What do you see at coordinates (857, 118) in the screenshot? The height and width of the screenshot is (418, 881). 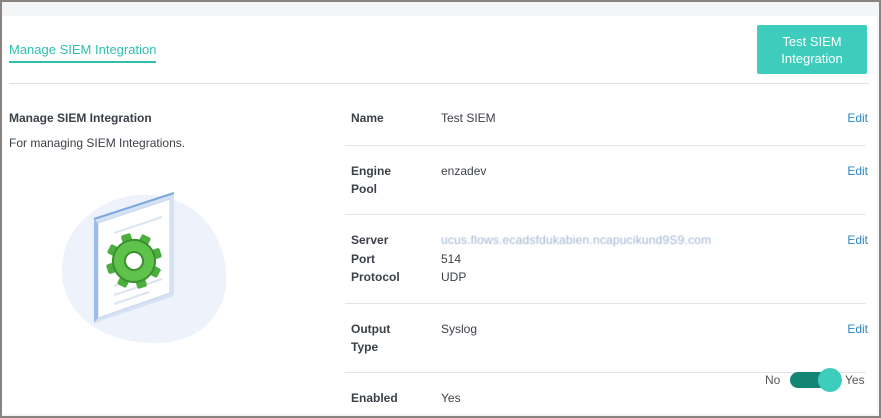 I see `name-edit-link: Edit` at bounding box center [857, 118].